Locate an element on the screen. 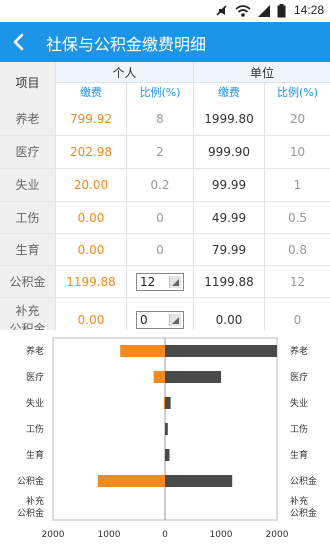 The height and width of the screenshot is (550, 330). category-label-left: 生育 is located at coordinates (35, 455).